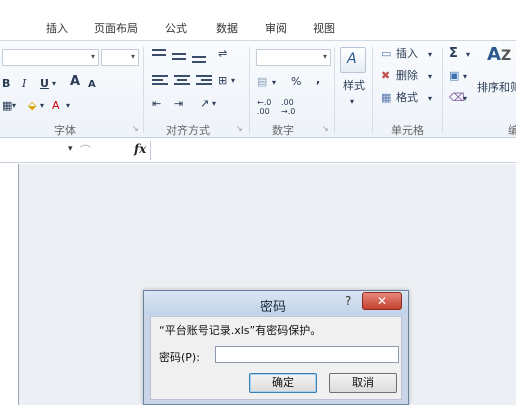 The width and height of the screenshot is (516, 405). I want to click on orientation-icon: ↗, so click(204, 104).